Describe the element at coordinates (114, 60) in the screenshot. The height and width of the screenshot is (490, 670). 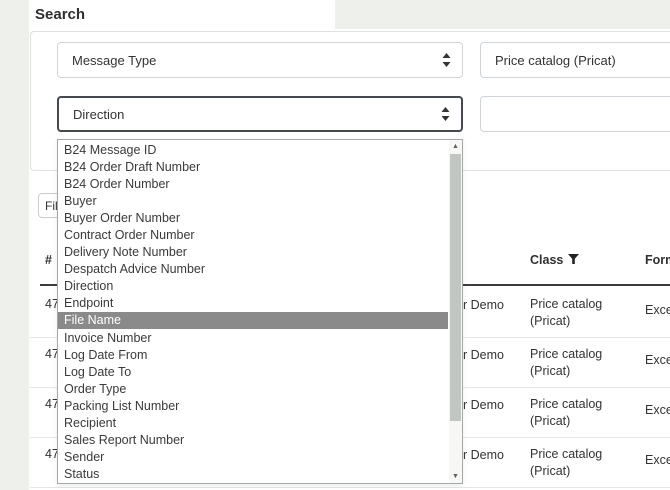
I see `message-type-select-value: Message Type` at that location.